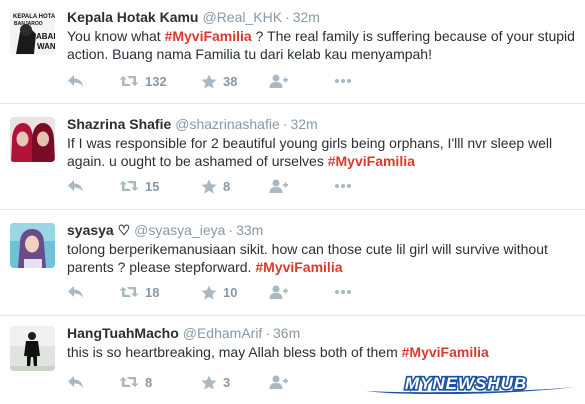  I want to click on favorite-button: 3, so click(215, 382).